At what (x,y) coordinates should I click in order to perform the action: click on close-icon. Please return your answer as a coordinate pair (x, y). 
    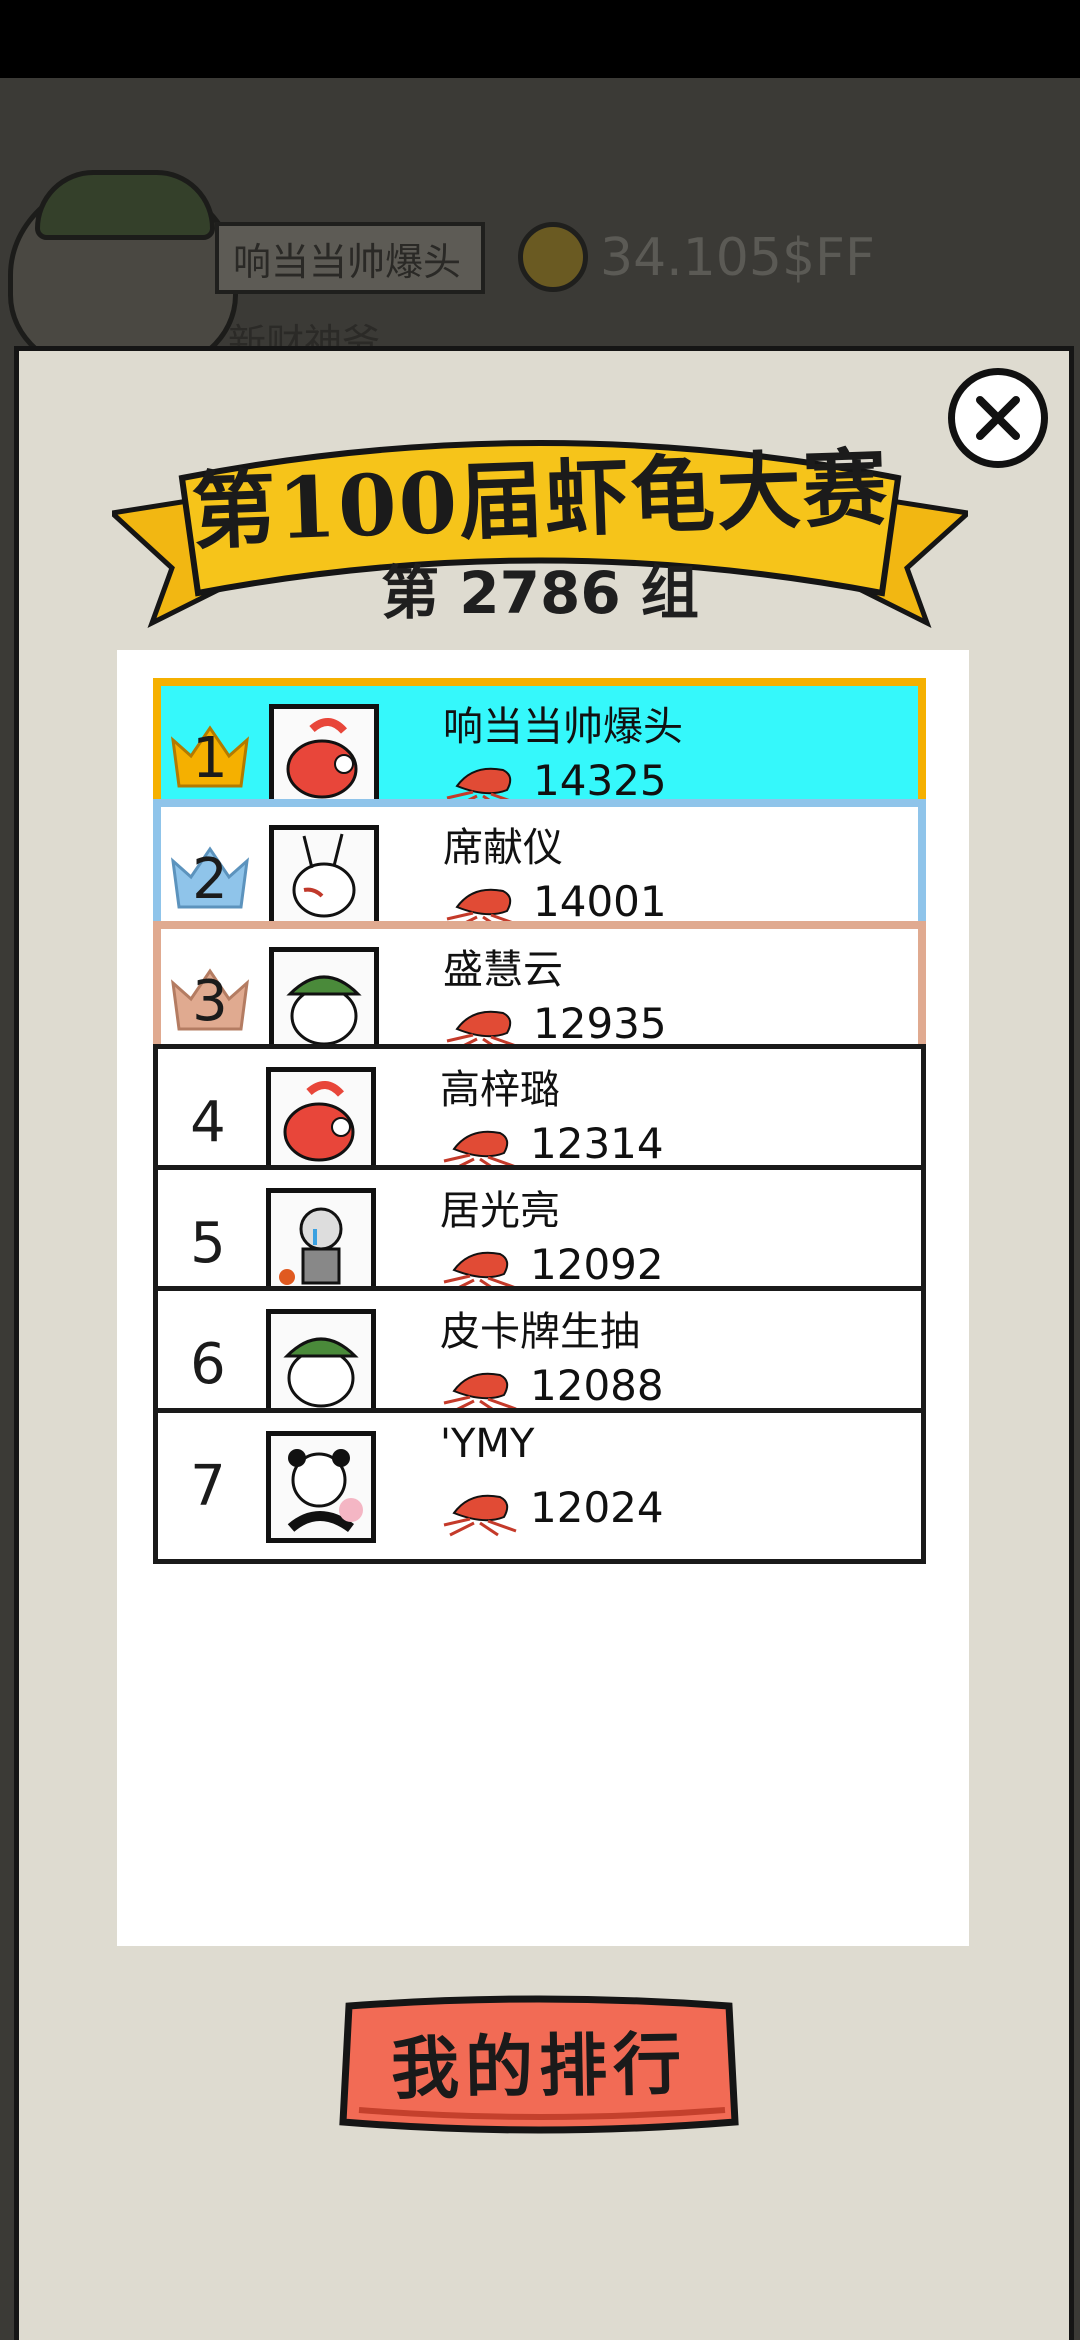
    Looking at the image, I should click on (998, 418).